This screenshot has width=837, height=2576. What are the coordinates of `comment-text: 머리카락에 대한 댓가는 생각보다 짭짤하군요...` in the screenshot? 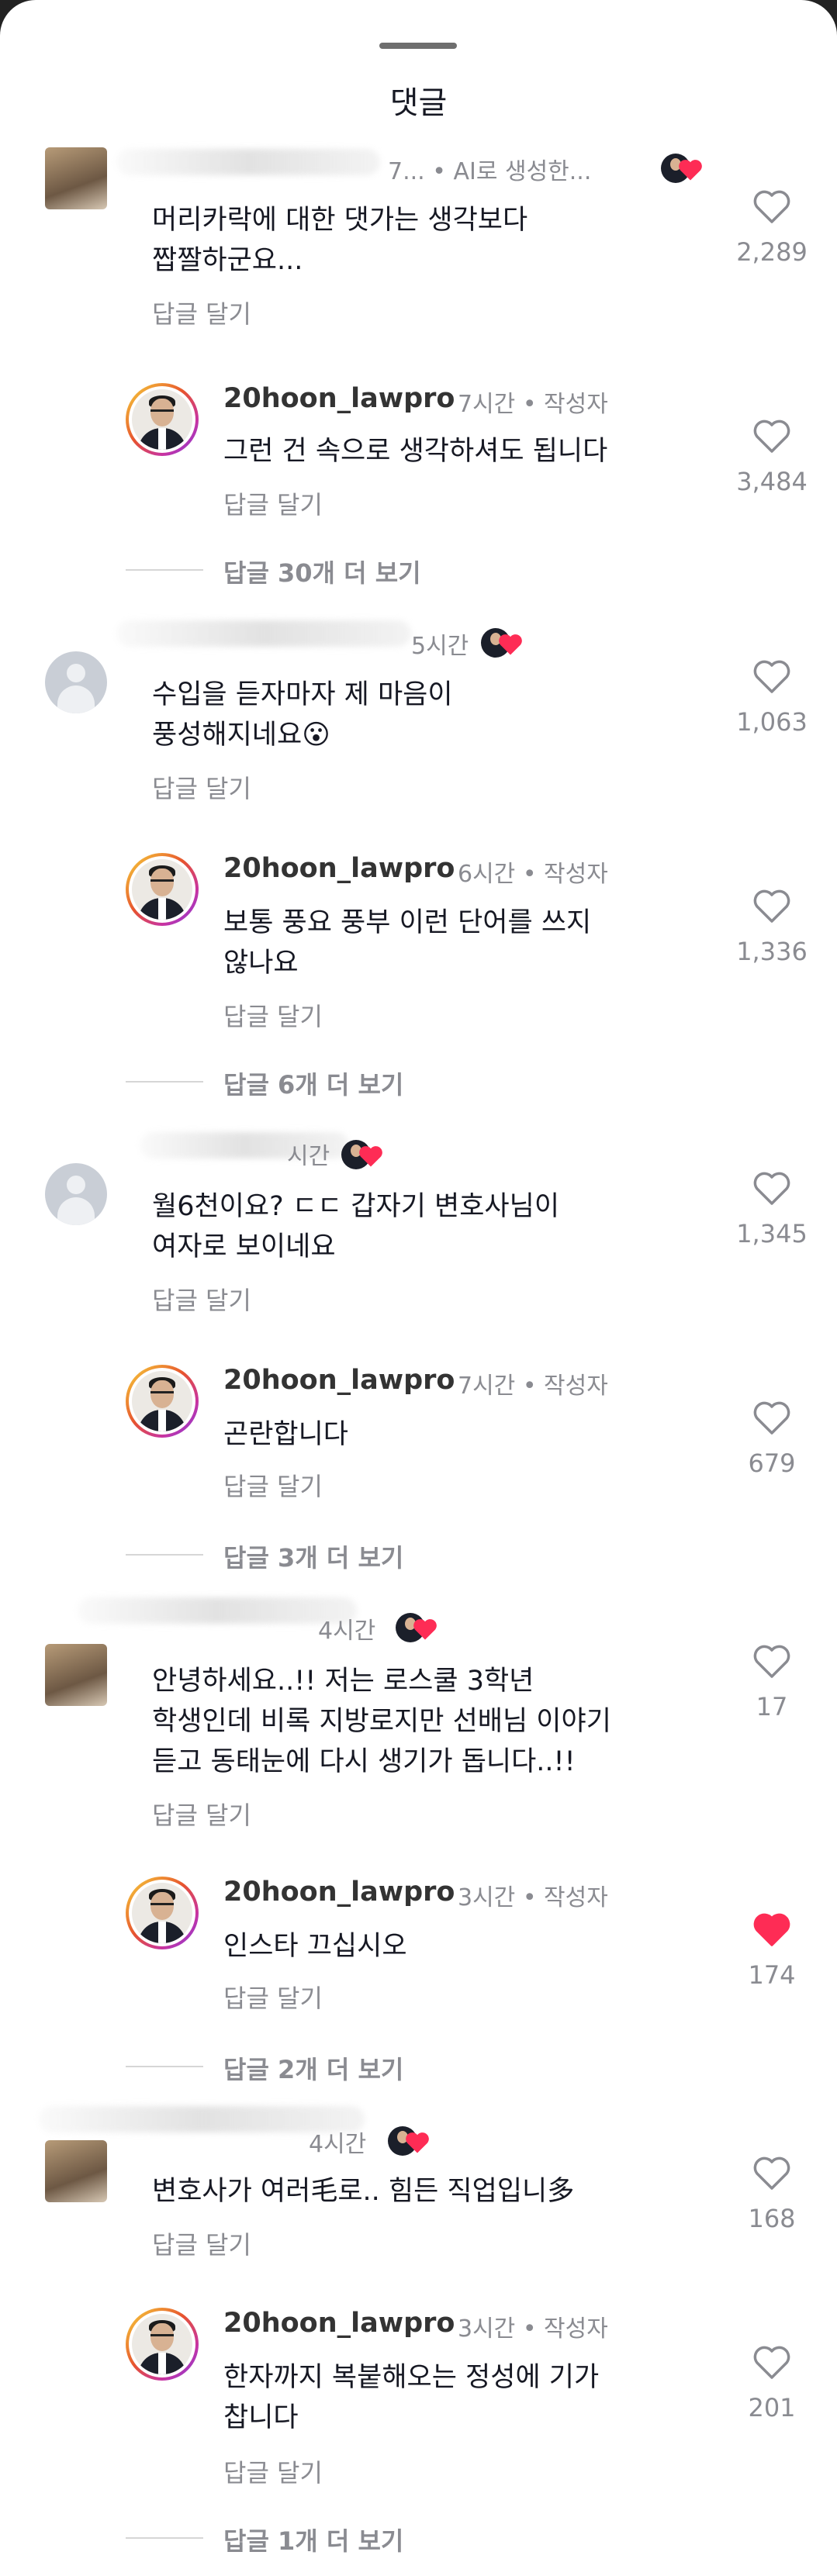 It's located at (340, 241).